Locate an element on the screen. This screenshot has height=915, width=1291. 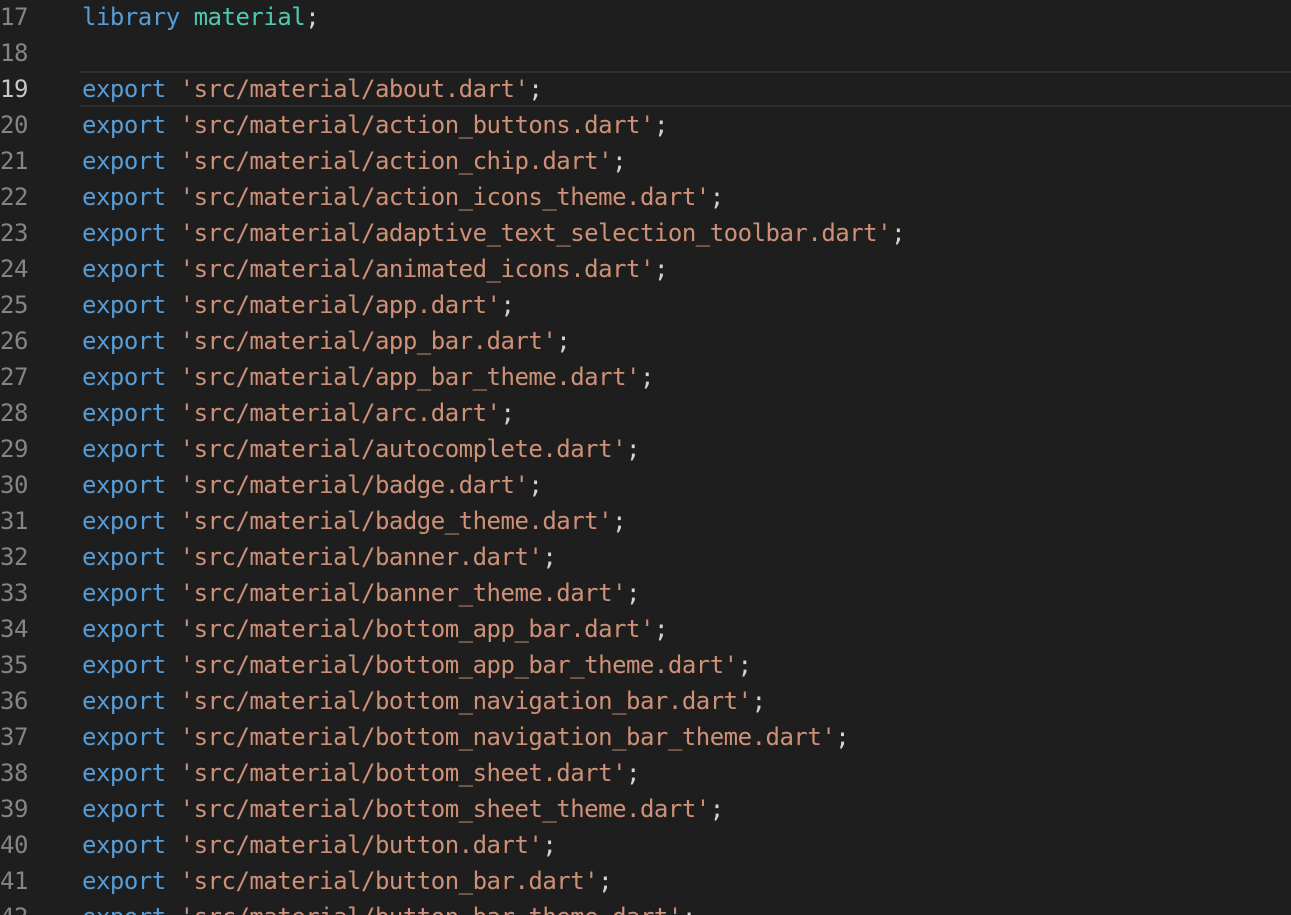
code-line: 18 is located at coordinates (645, 53).